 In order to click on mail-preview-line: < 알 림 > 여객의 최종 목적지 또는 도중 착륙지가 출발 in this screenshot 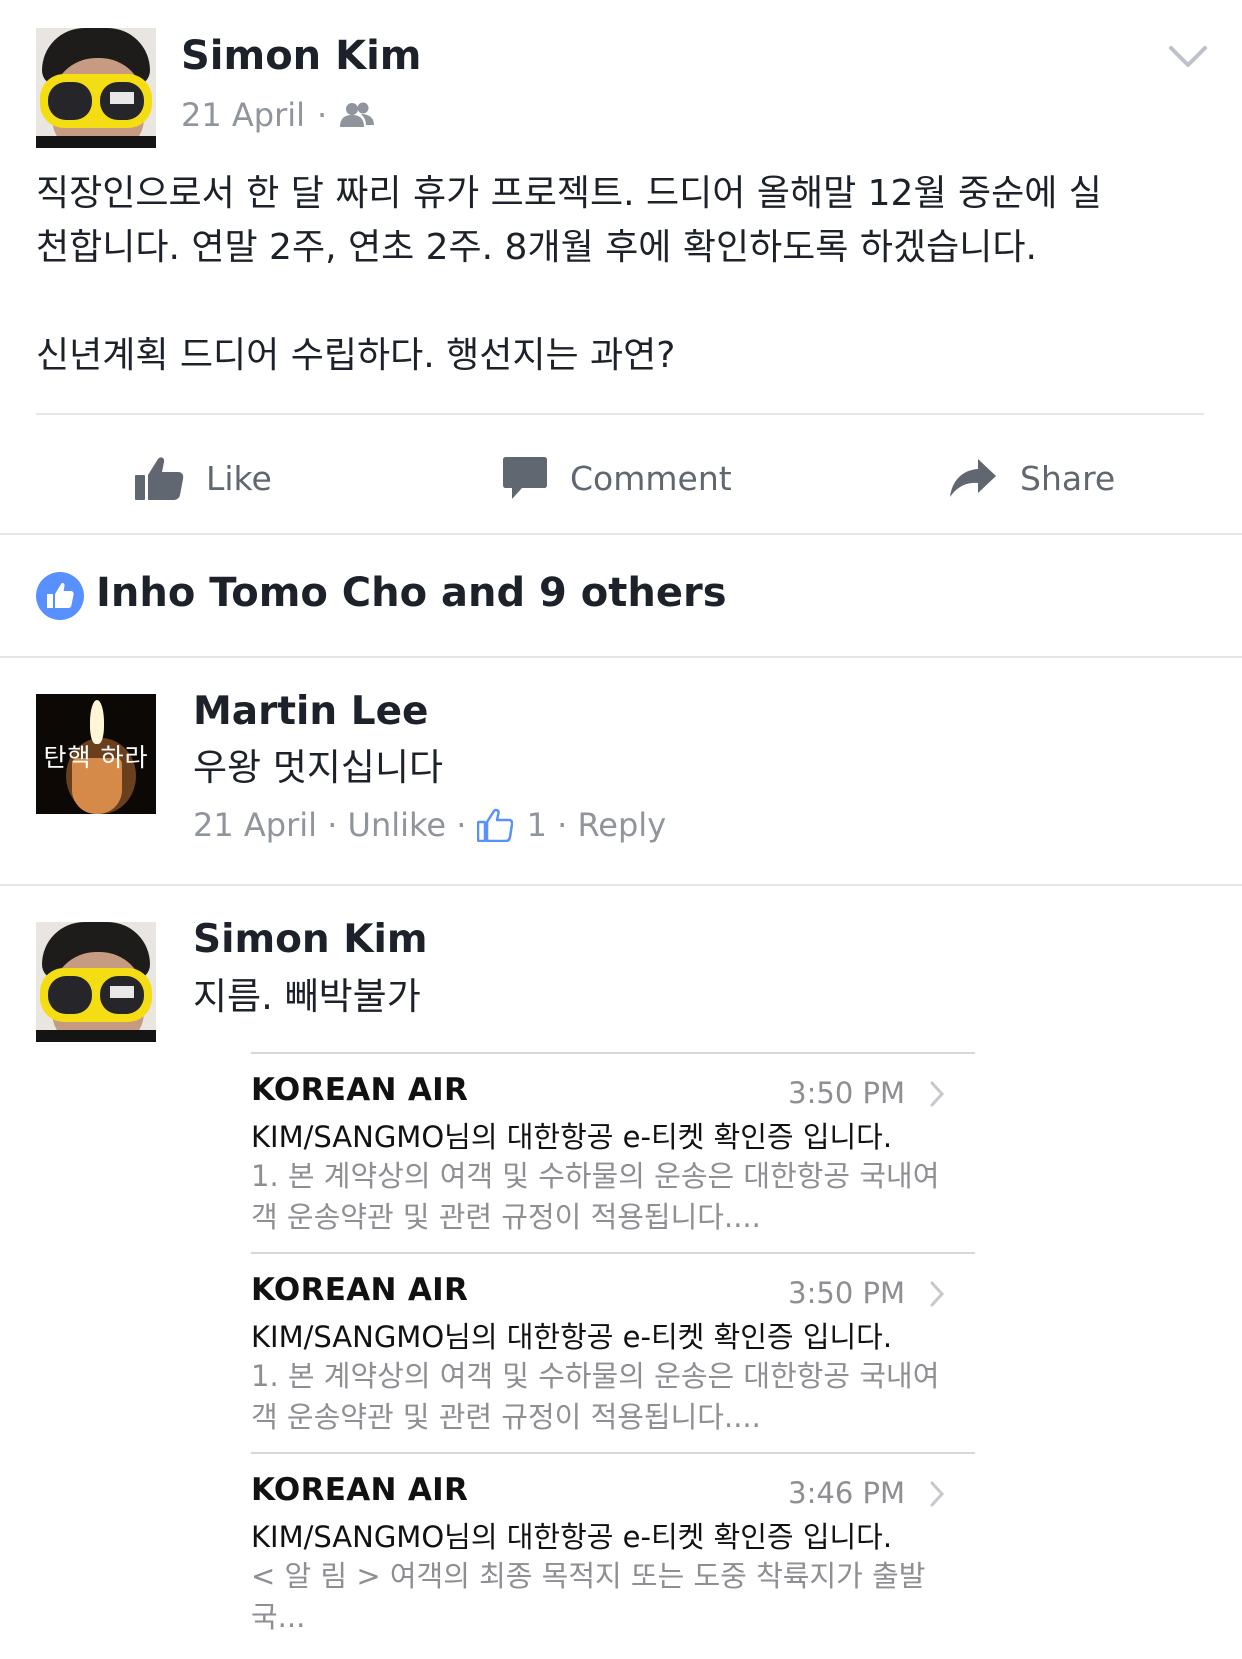, I will do `click(588, 1576)`.